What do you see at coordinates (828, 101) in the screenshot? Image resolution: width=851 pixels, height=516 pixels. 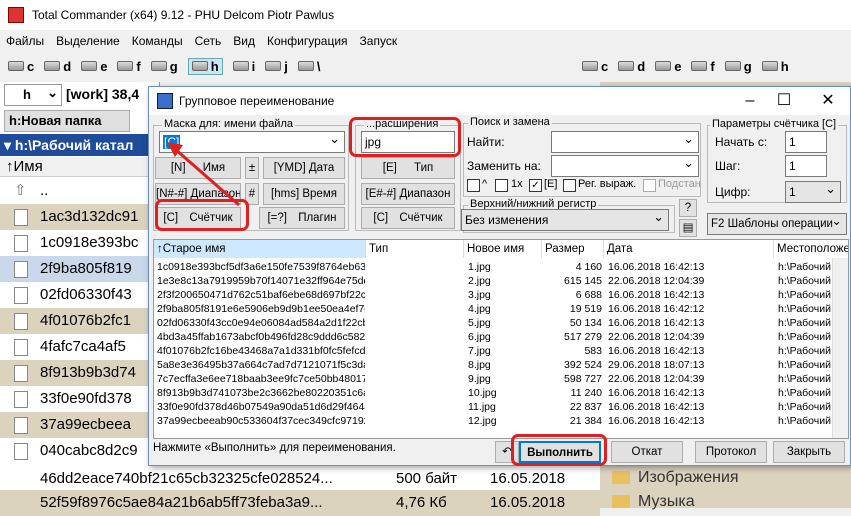 I see `close-icon: ✕` at bounding box center [828, 101].